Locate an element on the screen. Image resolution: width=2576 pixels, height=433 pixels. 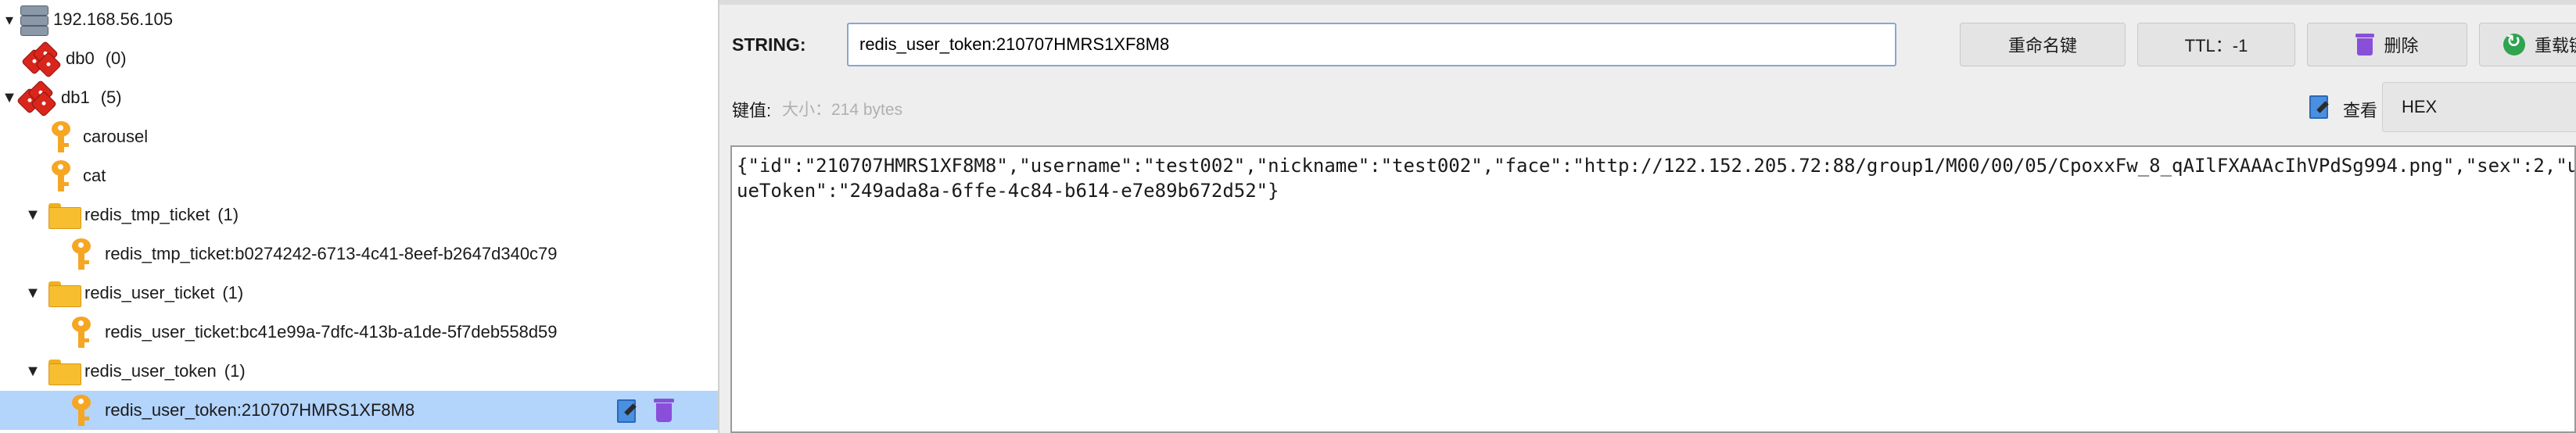
ttl-button: TTL：-1 is located at coordinates (2216, 44).